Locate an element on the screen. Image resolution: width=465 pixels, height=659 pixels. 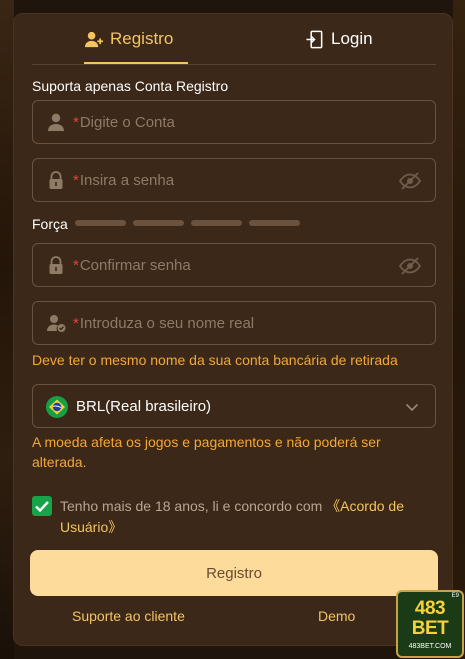
currency-value: BRL(Real brasileiro) is located at coordinates (144, 406).